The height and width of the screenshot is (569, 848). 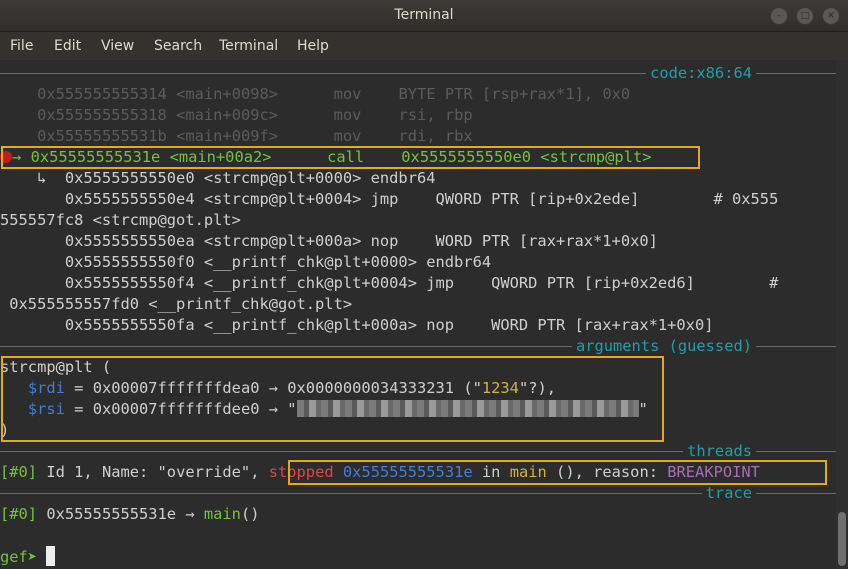 I want to click on branch-line: 0x555555557fd0 <__printf_chk@got.plt>, so click(x=176, y=304).